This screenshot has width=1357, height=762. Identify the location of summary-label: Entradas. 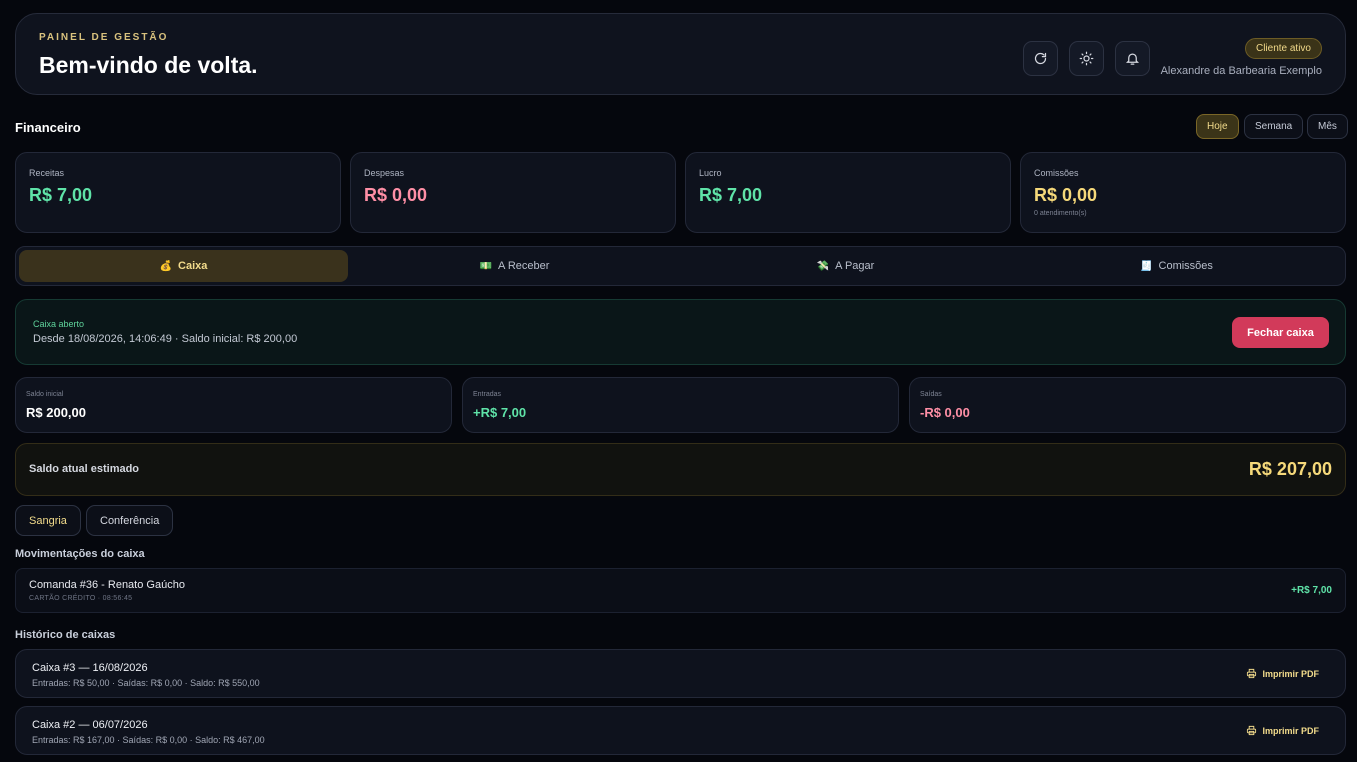
(487, 394).